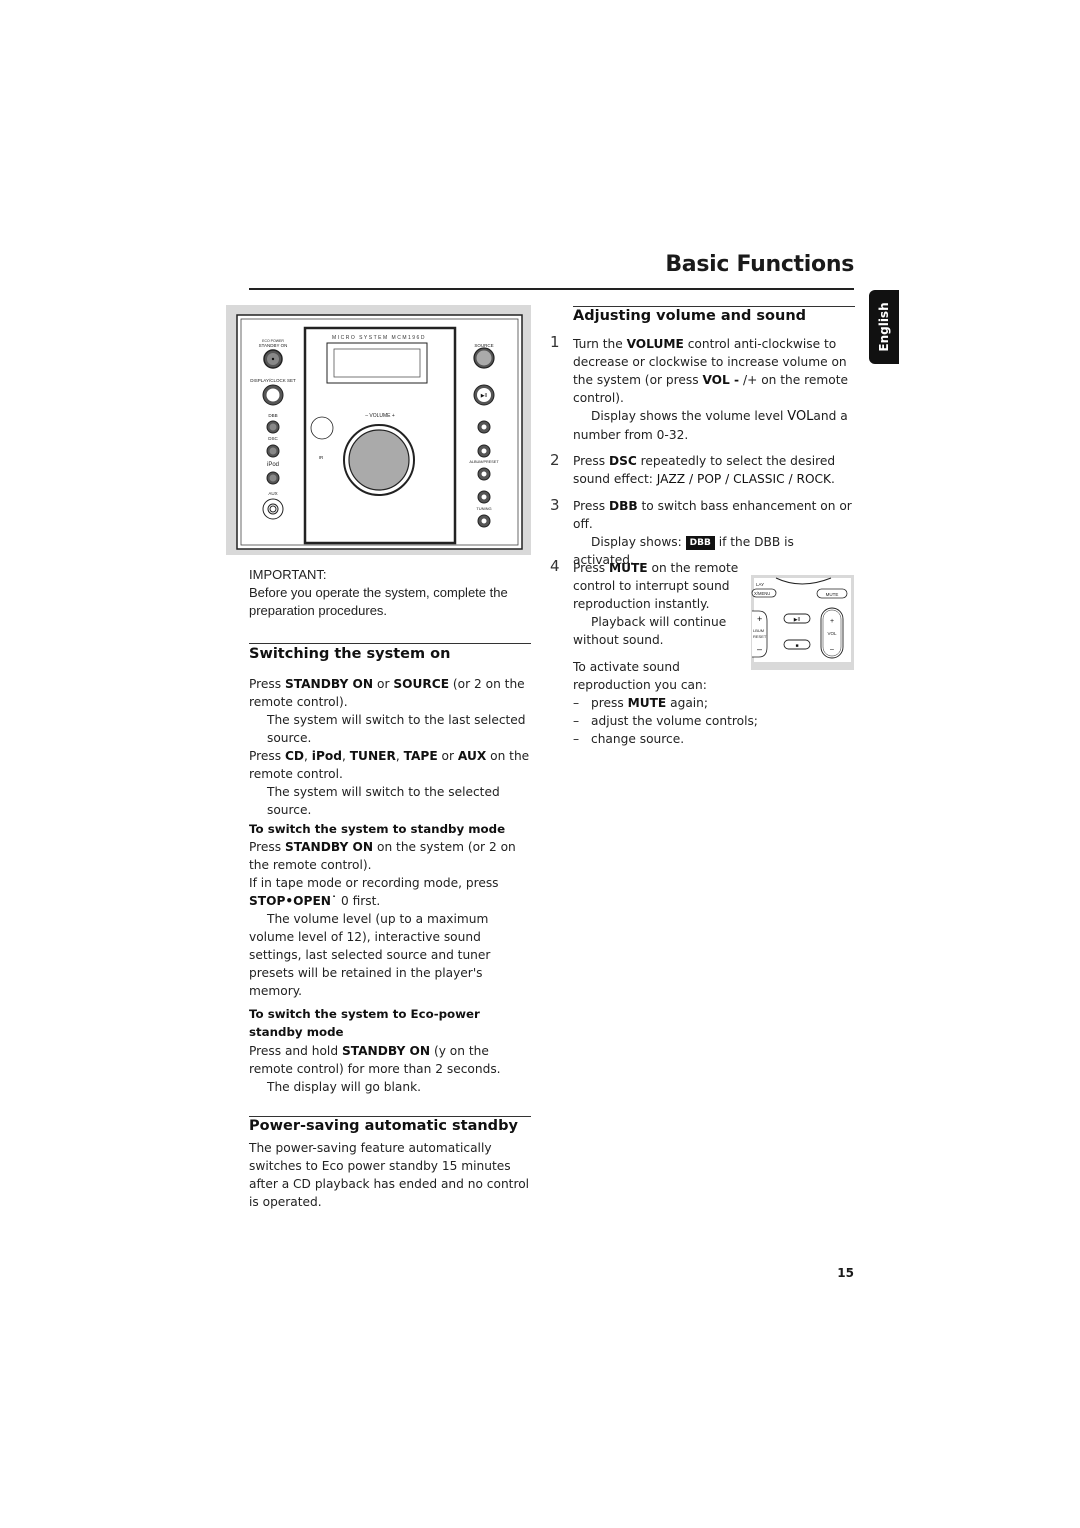 The image size is (1080, 1528). What do you see at coordinates (845, 1273) in the screenshot?
I see `page-number: 15` at bounding box center [845, 1273].